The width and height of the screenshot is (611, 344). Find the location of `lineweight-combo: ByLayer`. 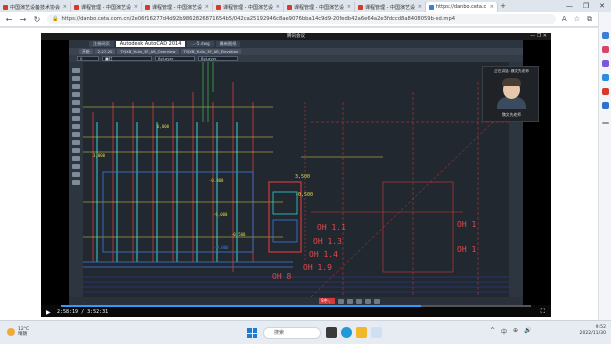

lineweight-combo: ByLayer is located at coordinates (218, 58).